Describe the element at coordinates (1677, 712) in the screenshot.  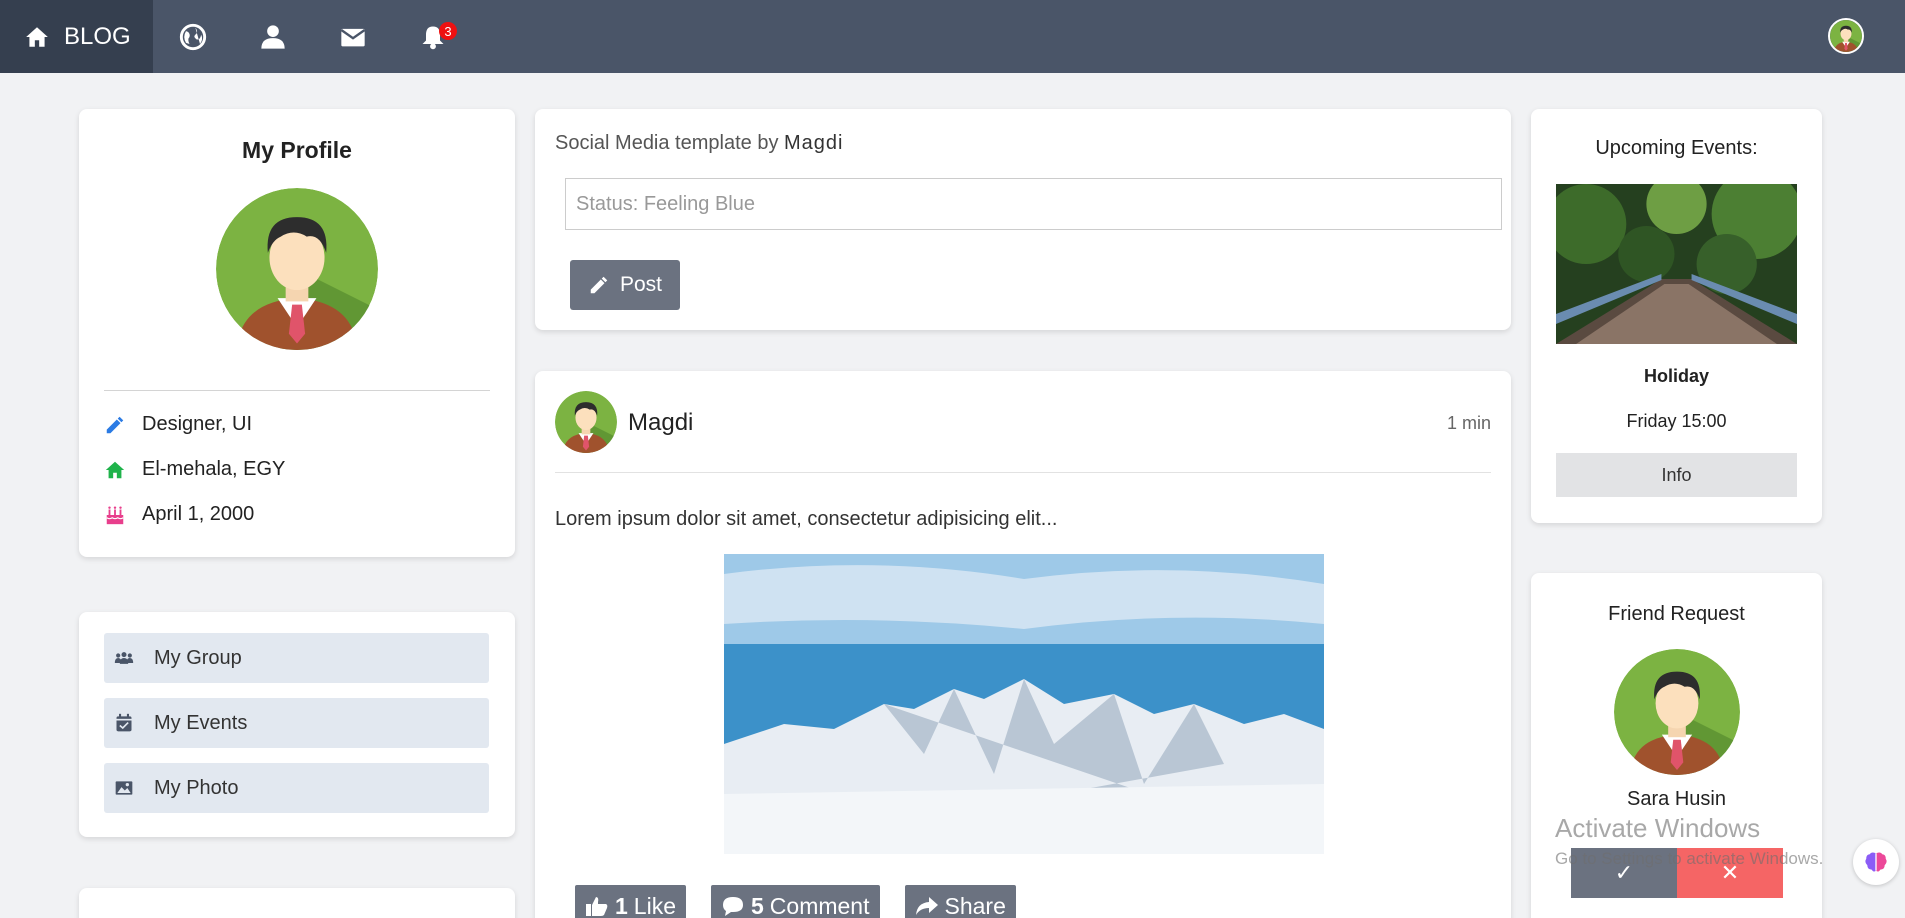
I see `friend-avatar` at that location.